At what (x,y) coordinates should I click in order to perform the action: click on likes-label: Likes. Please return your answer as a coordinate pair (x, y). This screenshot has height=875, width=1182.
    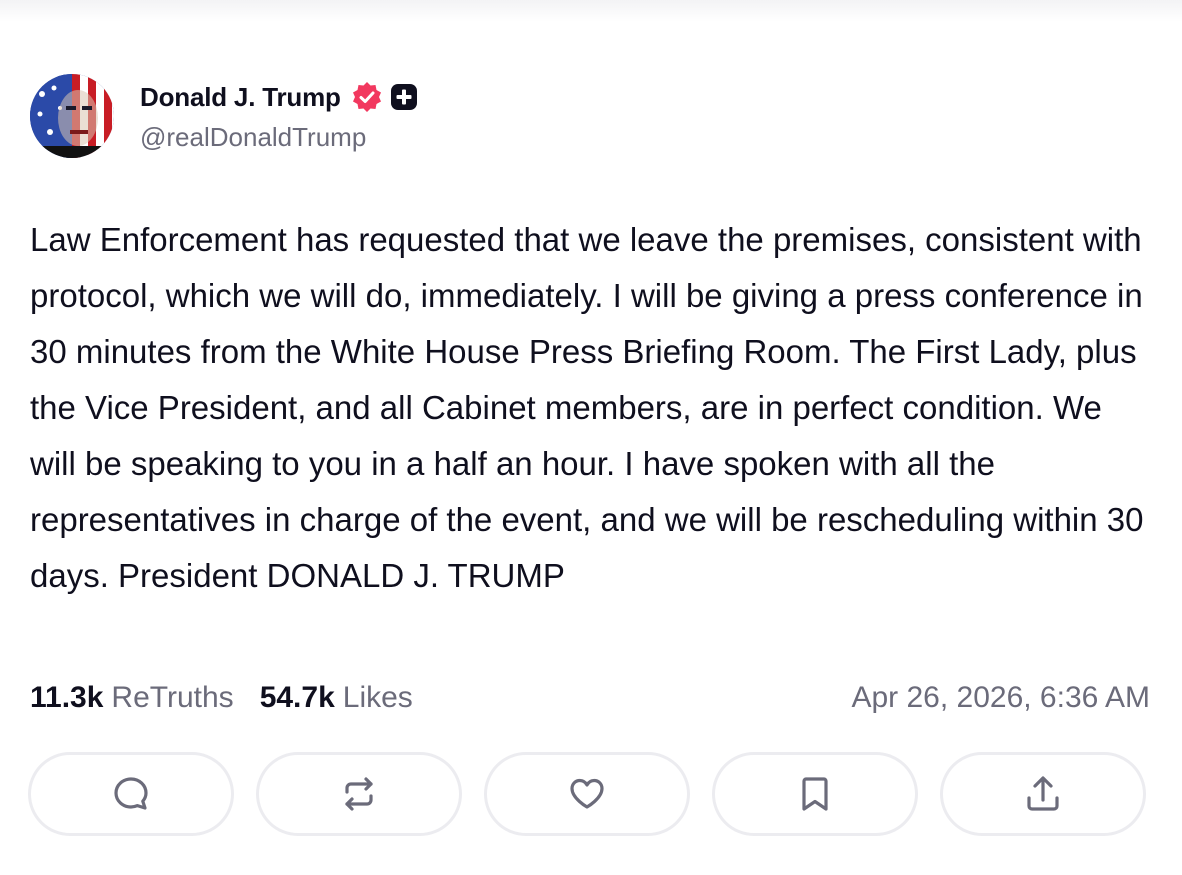
    Looking at the image, I should click on (377, 697).